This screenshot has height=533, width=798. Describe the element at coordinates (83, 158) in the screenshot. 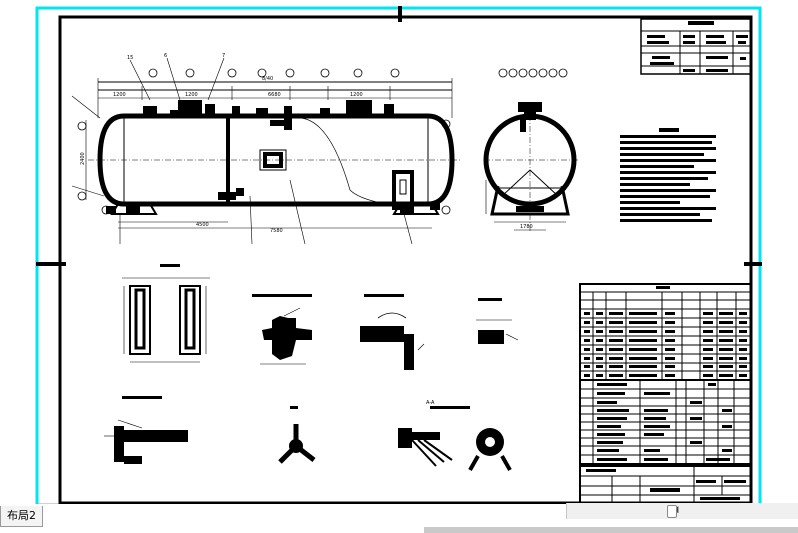

I see `svg-text: 2400` at that location.